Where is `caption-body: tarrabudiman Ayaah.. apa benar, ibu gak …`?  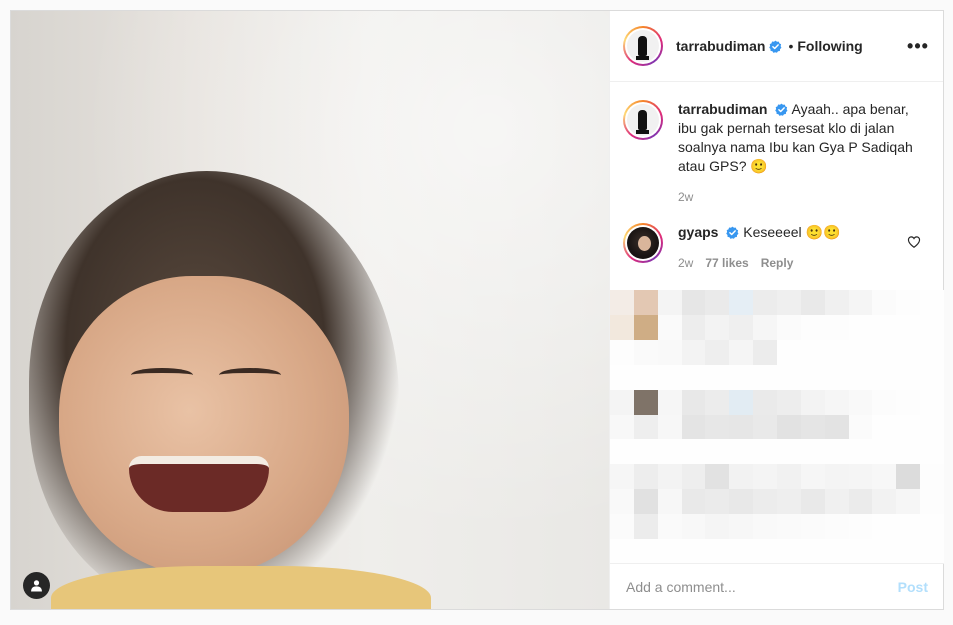 caption-body: tarrabudiman Ayaah.. apa benar, ibu gak … is located at coordinates (803, 153).